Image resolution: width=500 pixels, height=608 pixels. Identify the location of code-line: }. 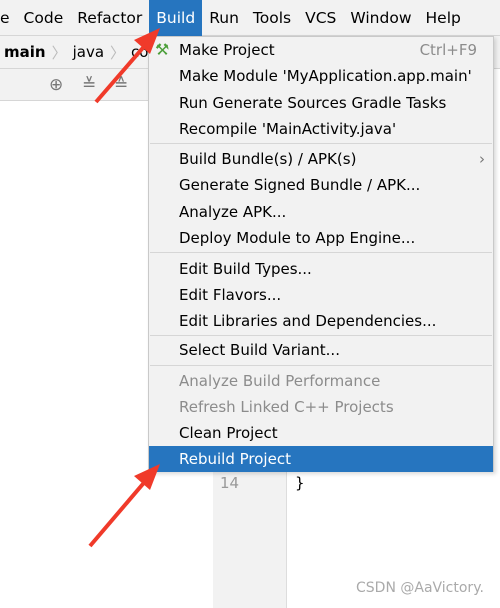
(300, 483).